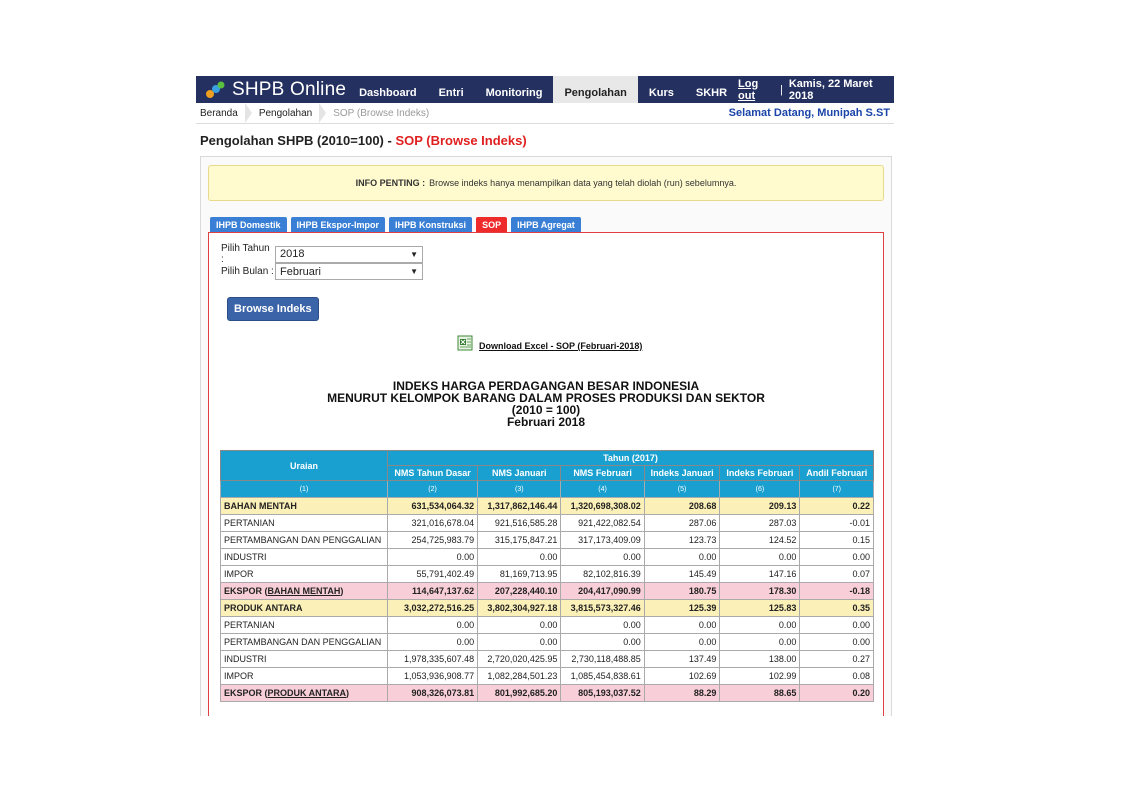 The image size is (1122, 793). Describe the element at coordinates (349, 271) in the screenshot. I see `bulan-select: Februari ▼` at that location.